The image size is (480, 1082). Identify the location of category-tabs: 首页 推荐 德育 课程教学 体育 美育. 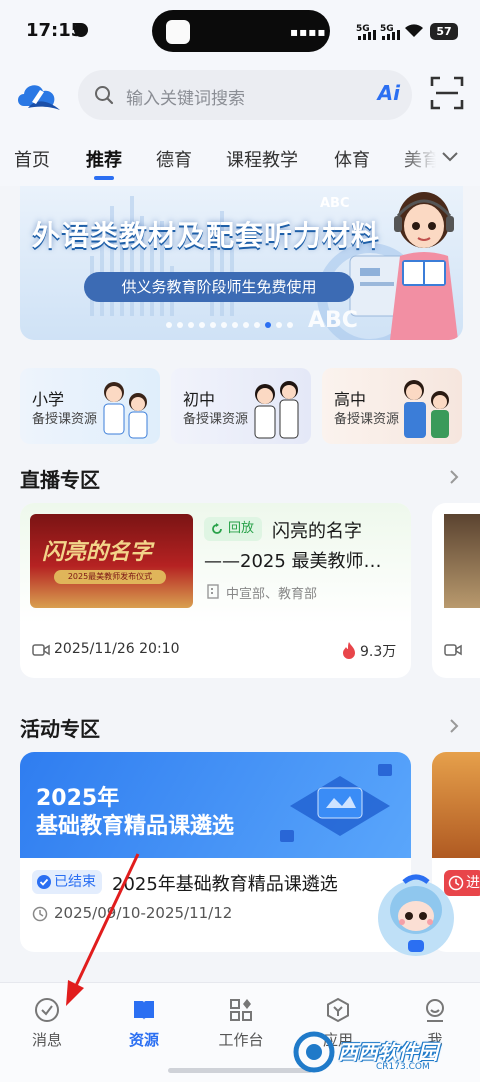
(240, 158).